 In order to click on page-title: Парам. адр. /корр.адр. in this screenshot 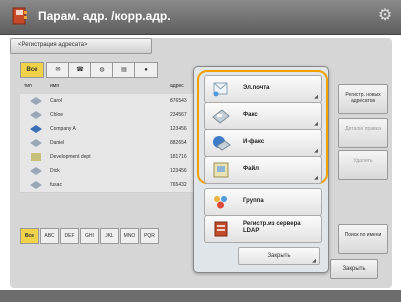, I will do `click(104, 16)`.